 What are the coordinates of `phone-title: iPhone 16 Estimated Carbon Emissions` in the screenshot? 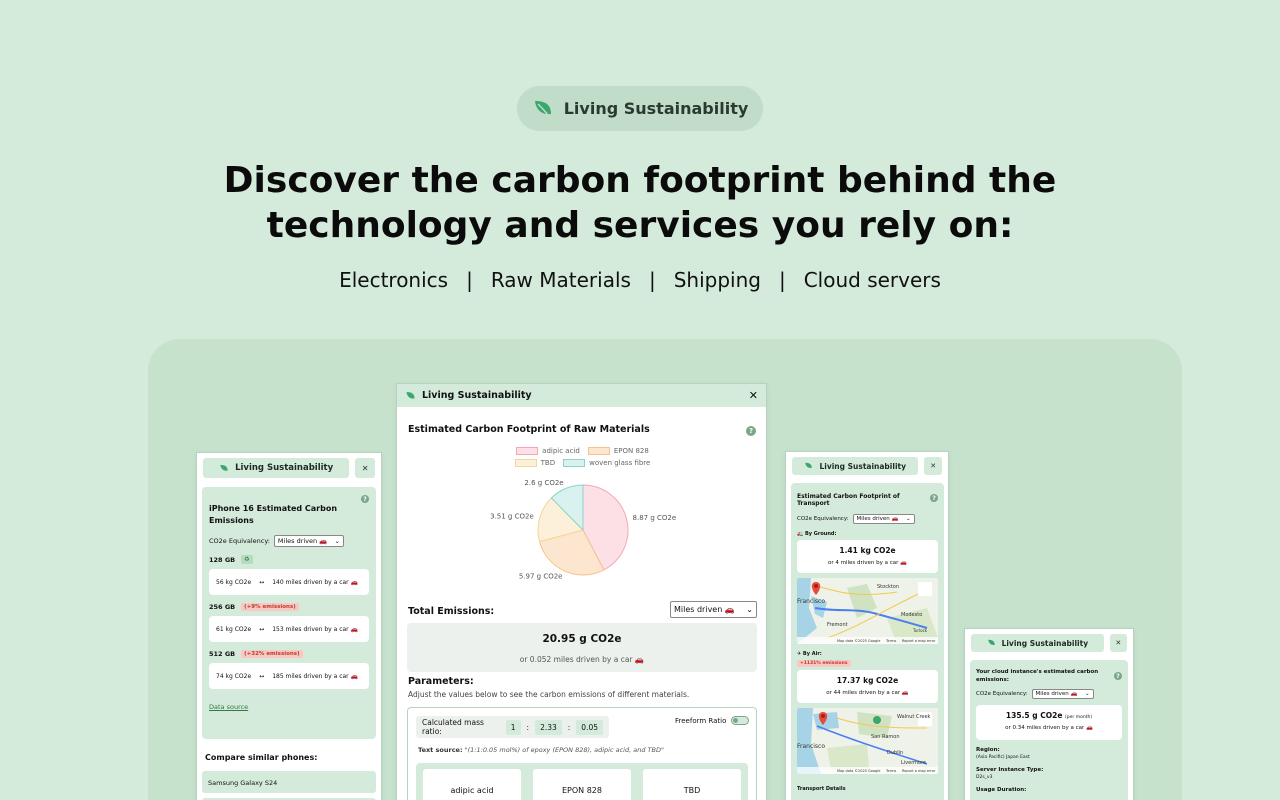 It's located at (273, 514).